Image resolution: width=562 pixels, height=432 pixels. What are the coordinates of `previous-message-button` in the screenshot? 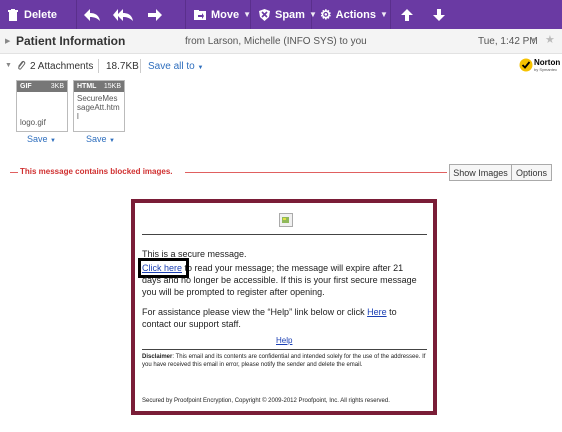 It's located at (407, 14).